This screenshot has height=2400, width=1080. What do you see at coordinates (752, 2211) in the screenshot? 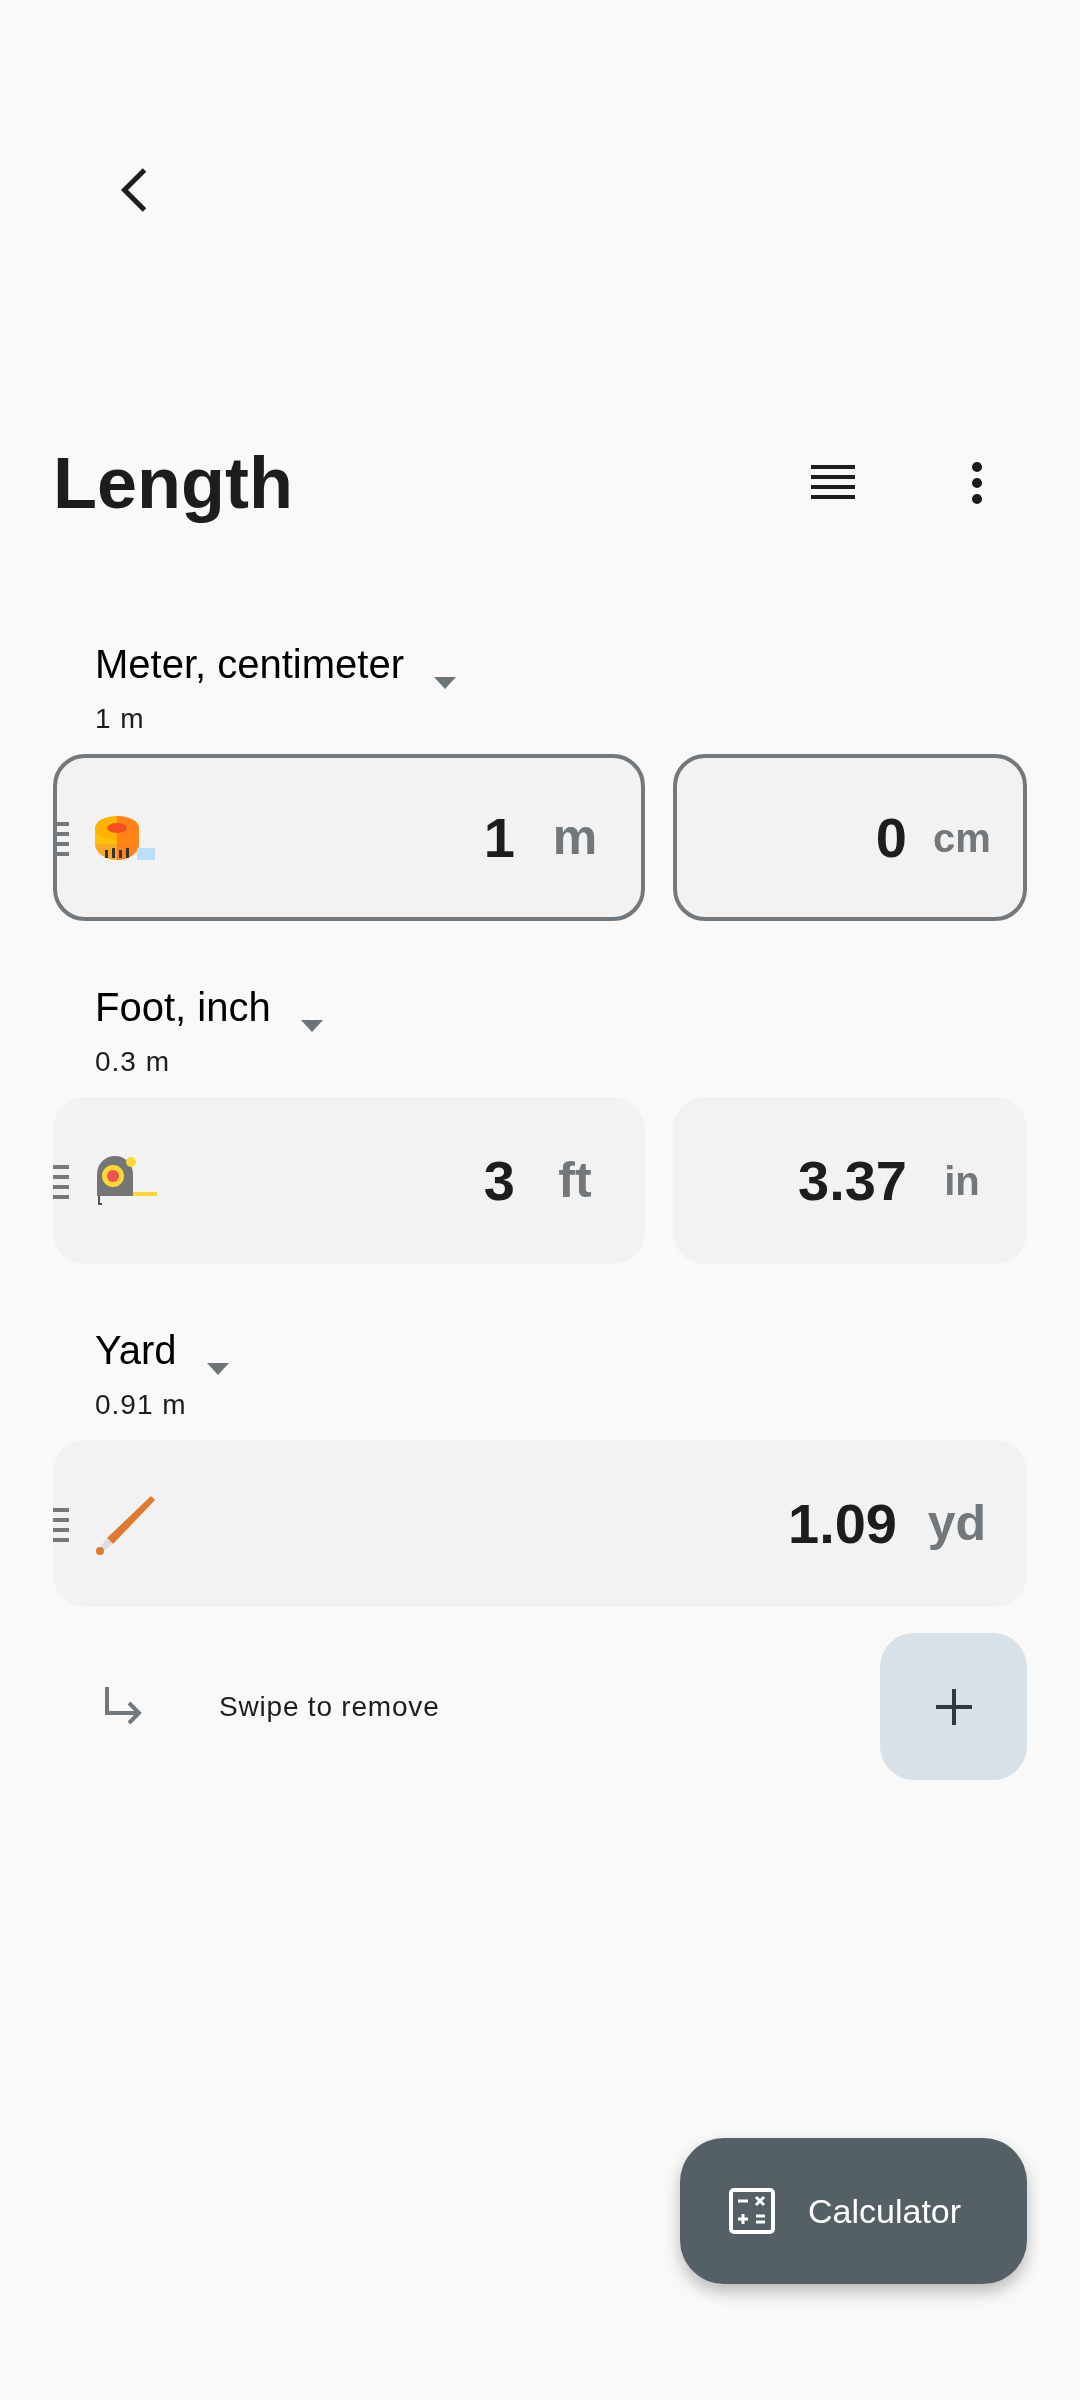
I see `calculator-icon` at bounding box center [752, 2211].